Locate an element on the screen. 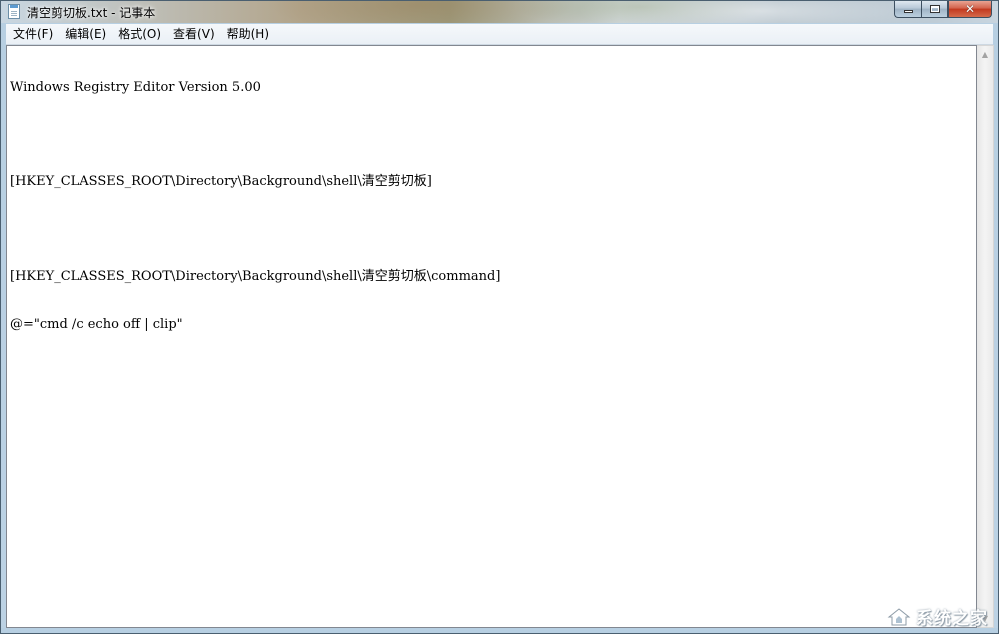 This screenshot has width=999, height=634. menu-file: 文件(F) is located at coordinates (32, 34).